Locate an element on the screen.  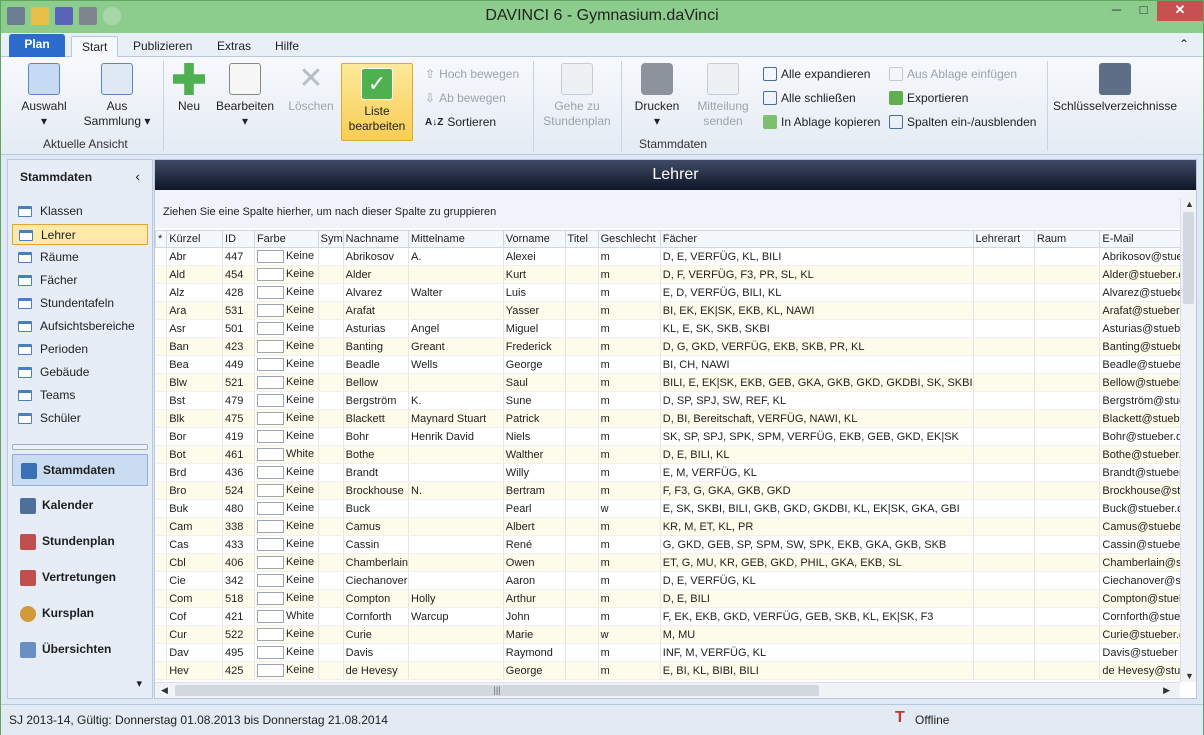
cell-mittelname: K. is located at coordinates (456, 400).